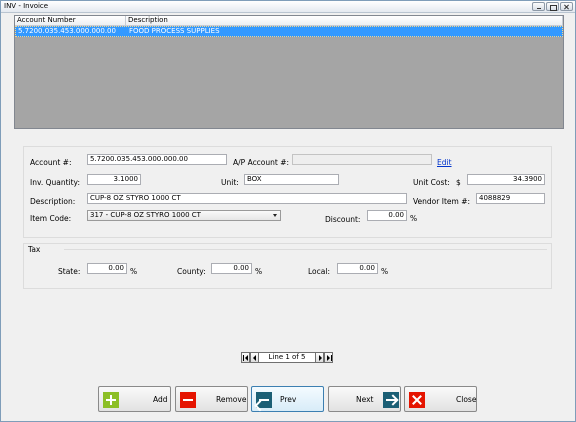  I want to click on window-controls, so click(552, 7).